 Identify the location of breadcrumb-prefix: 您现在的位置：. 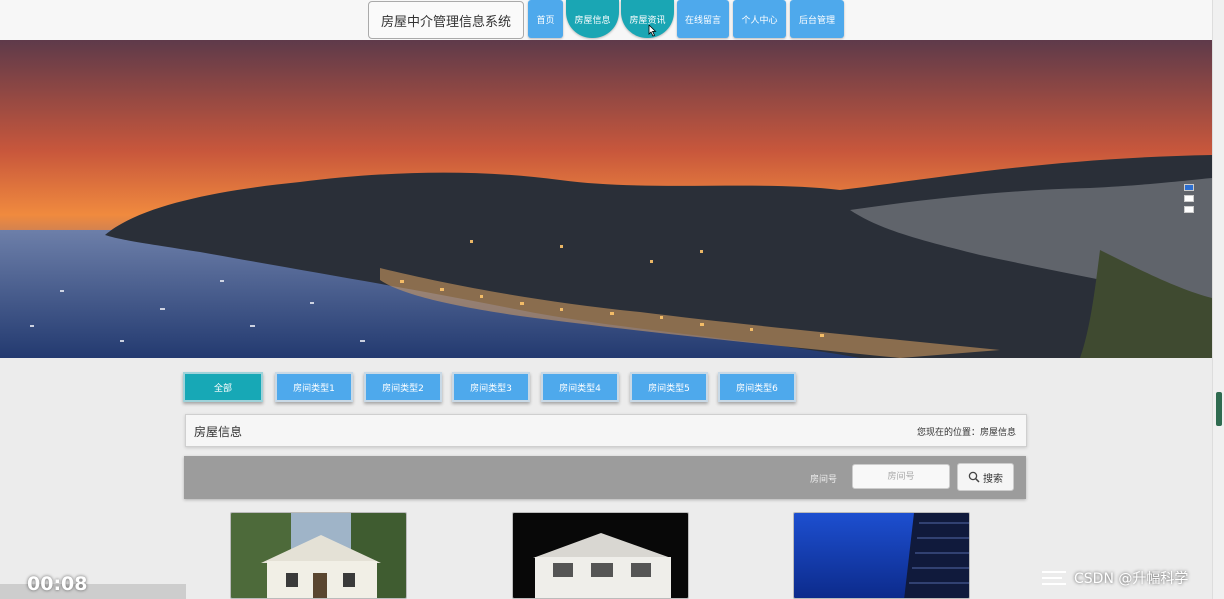
(948, 433).